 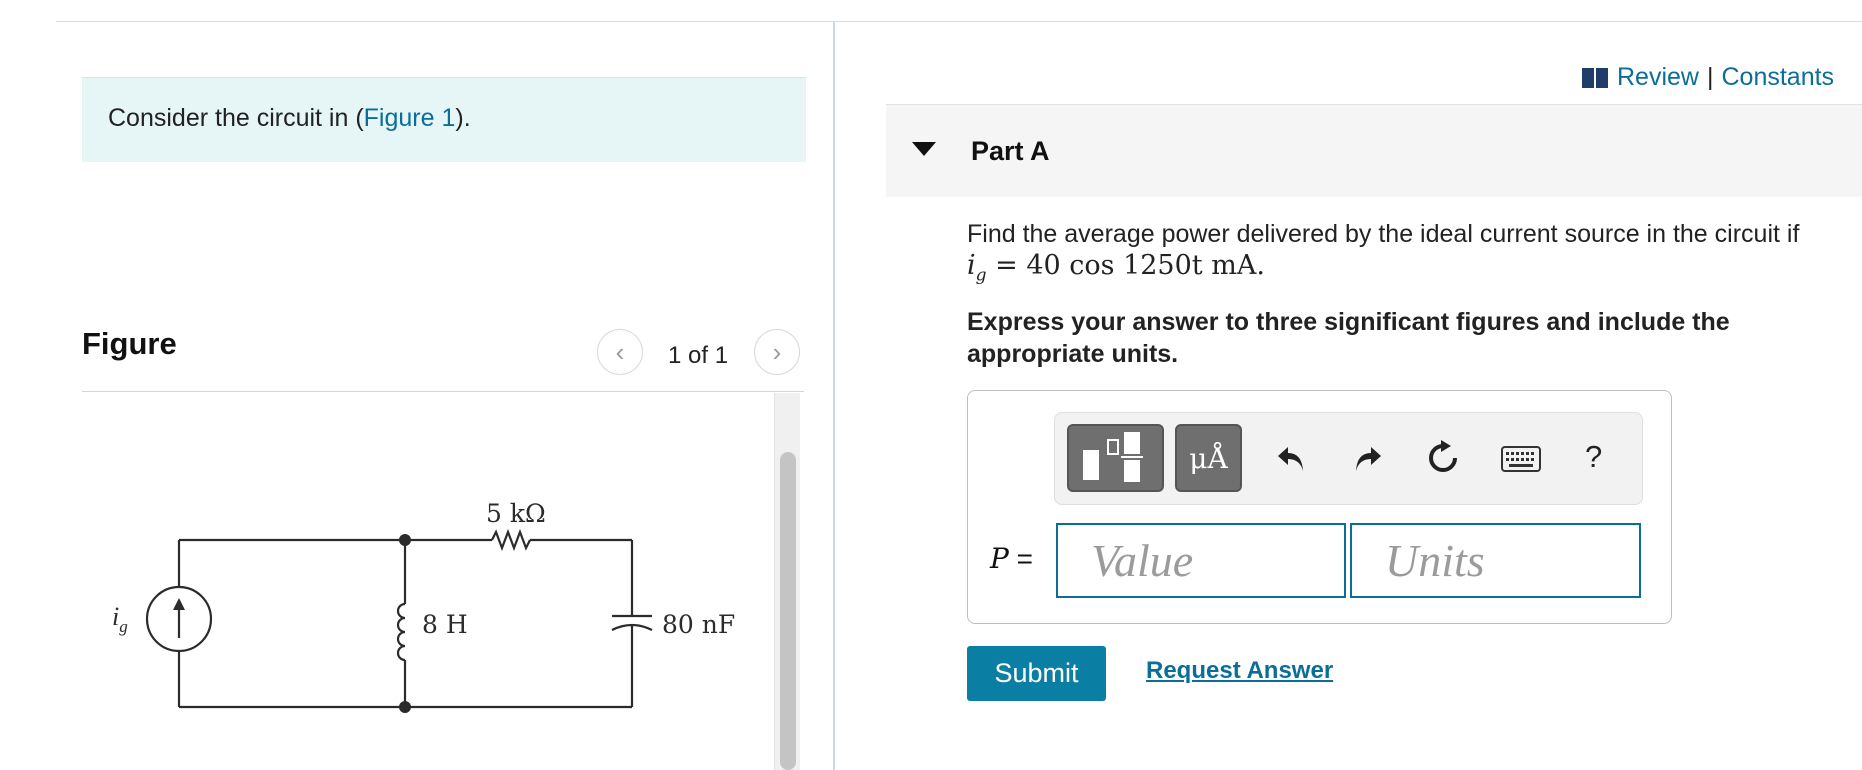 I want to click on units-input: Units, so click(x=1495, y=560).